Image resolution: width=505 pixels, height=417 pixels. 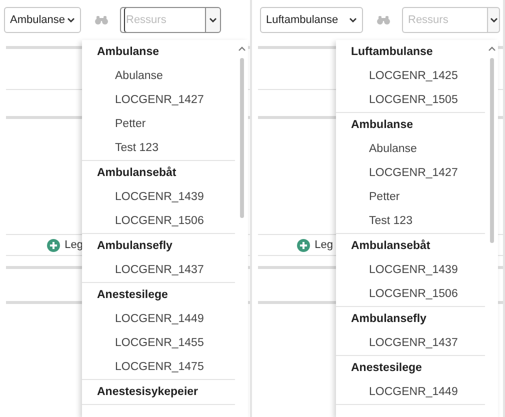 I want to click on type-select: Ambulanse, so click(x=42, y=20).